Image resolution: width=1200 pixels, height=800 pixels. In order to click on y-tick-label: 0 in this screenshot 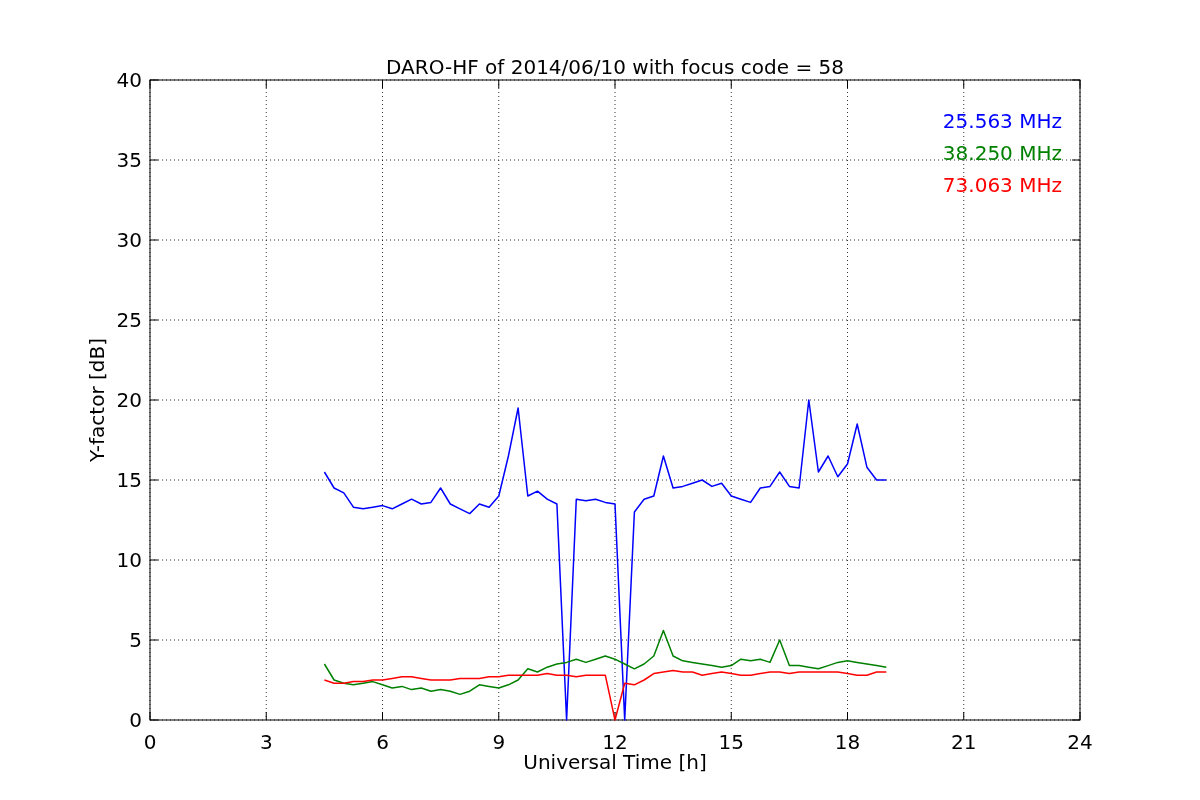, I will do `click(135, 720)`.